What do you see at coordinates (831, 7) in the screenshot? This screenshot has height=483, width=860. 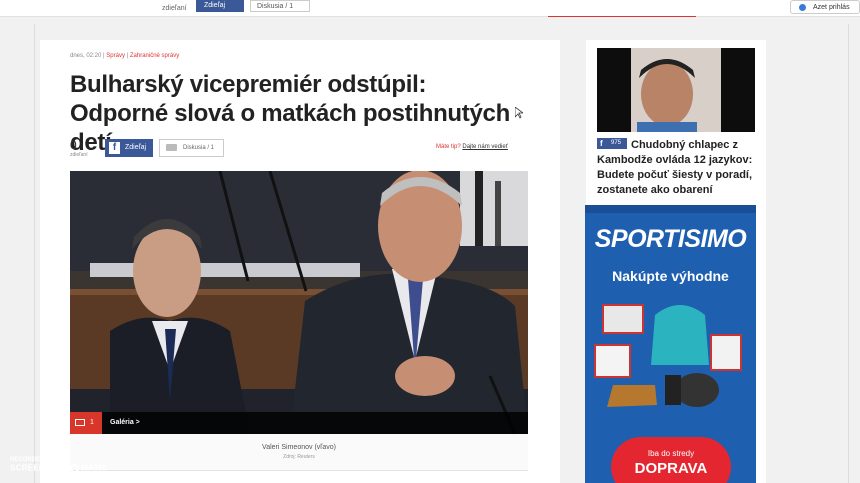 I see `azet-login-label: Azet prihlás` at bounding box center [831, 7].